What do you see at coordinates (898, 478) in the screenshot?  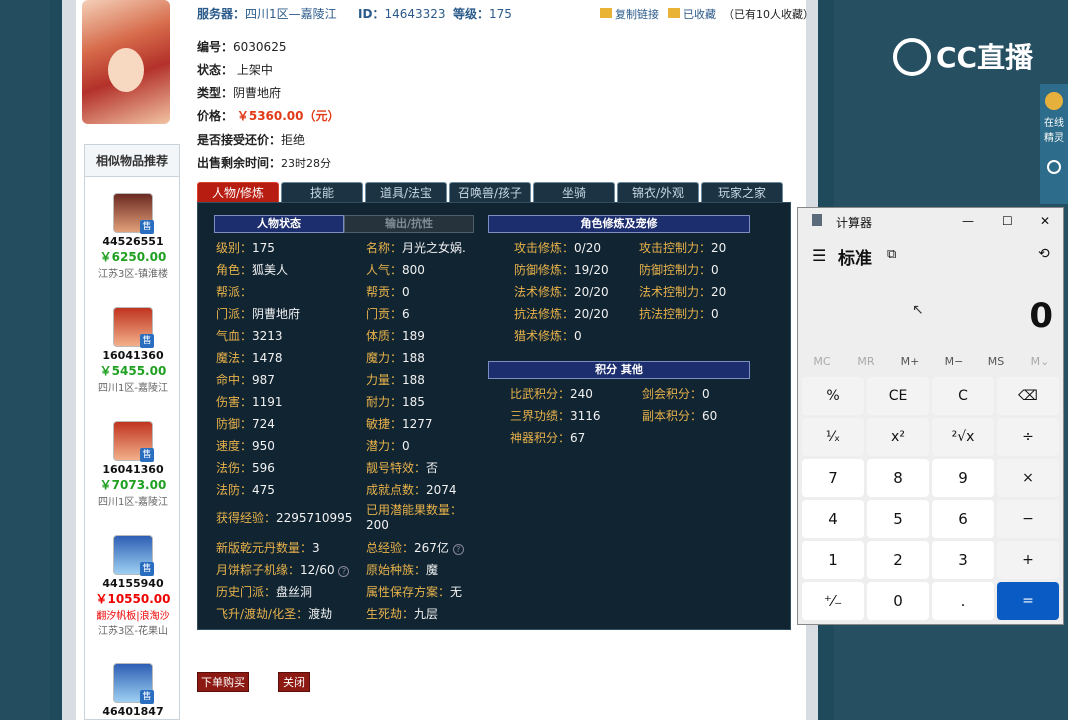 I see `key-8: 8` at bounding box center [898, 478].